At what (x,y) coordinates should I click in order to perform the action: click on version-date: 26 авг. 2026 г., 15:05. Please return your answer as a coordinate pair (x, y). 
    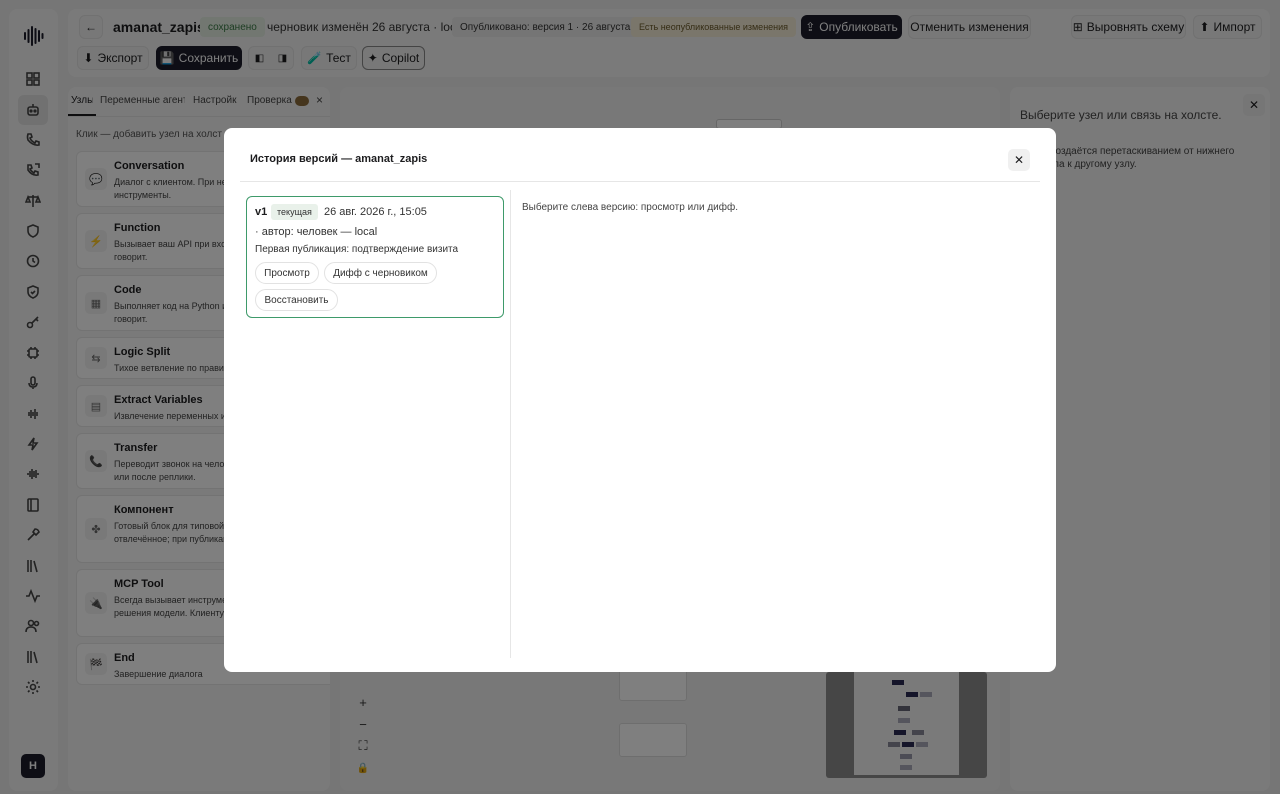
    Looking at the image, I should click on (375, 212).